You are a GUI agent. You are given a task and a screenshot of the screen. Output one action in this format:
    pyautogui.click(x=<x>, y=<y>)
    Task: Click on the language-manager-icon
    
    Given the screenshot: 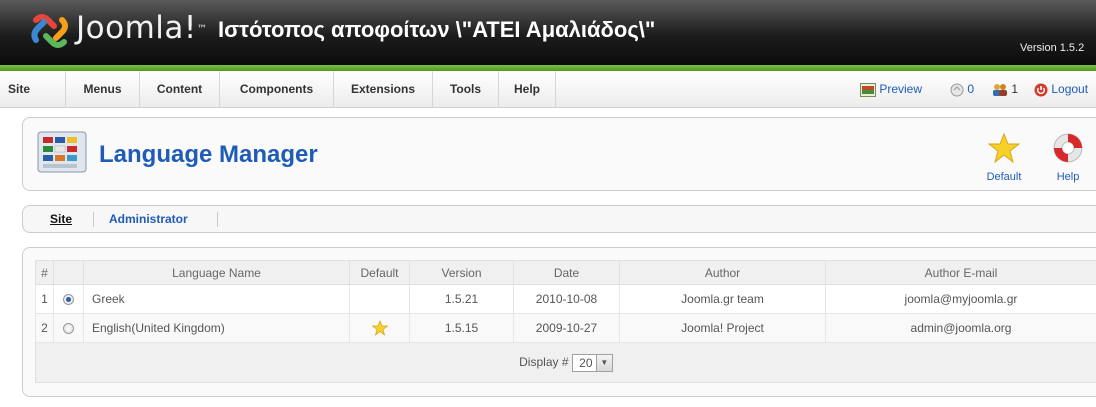 What is the action you would take?
    pyautogui.click(x=62, y=152)
    